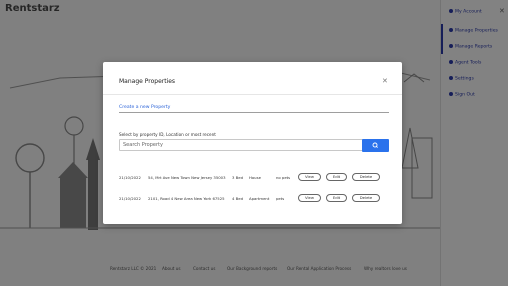 This screenshot has height=286, width=508. What do you see at coordinates (187, 177) in the screenshot?
I see `property-address: 54, Mrt Ave New Town New Jersey 35003` at bounding box center [187, 177].